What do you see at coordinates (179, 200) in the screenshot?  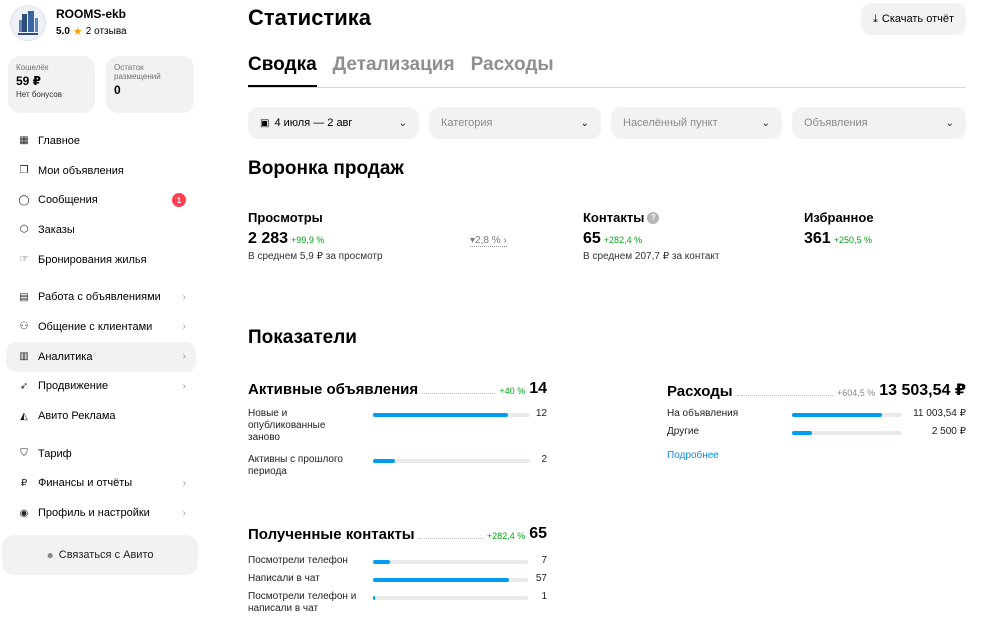 I see `messages-badge: 1` at bounding box center [179, 200].